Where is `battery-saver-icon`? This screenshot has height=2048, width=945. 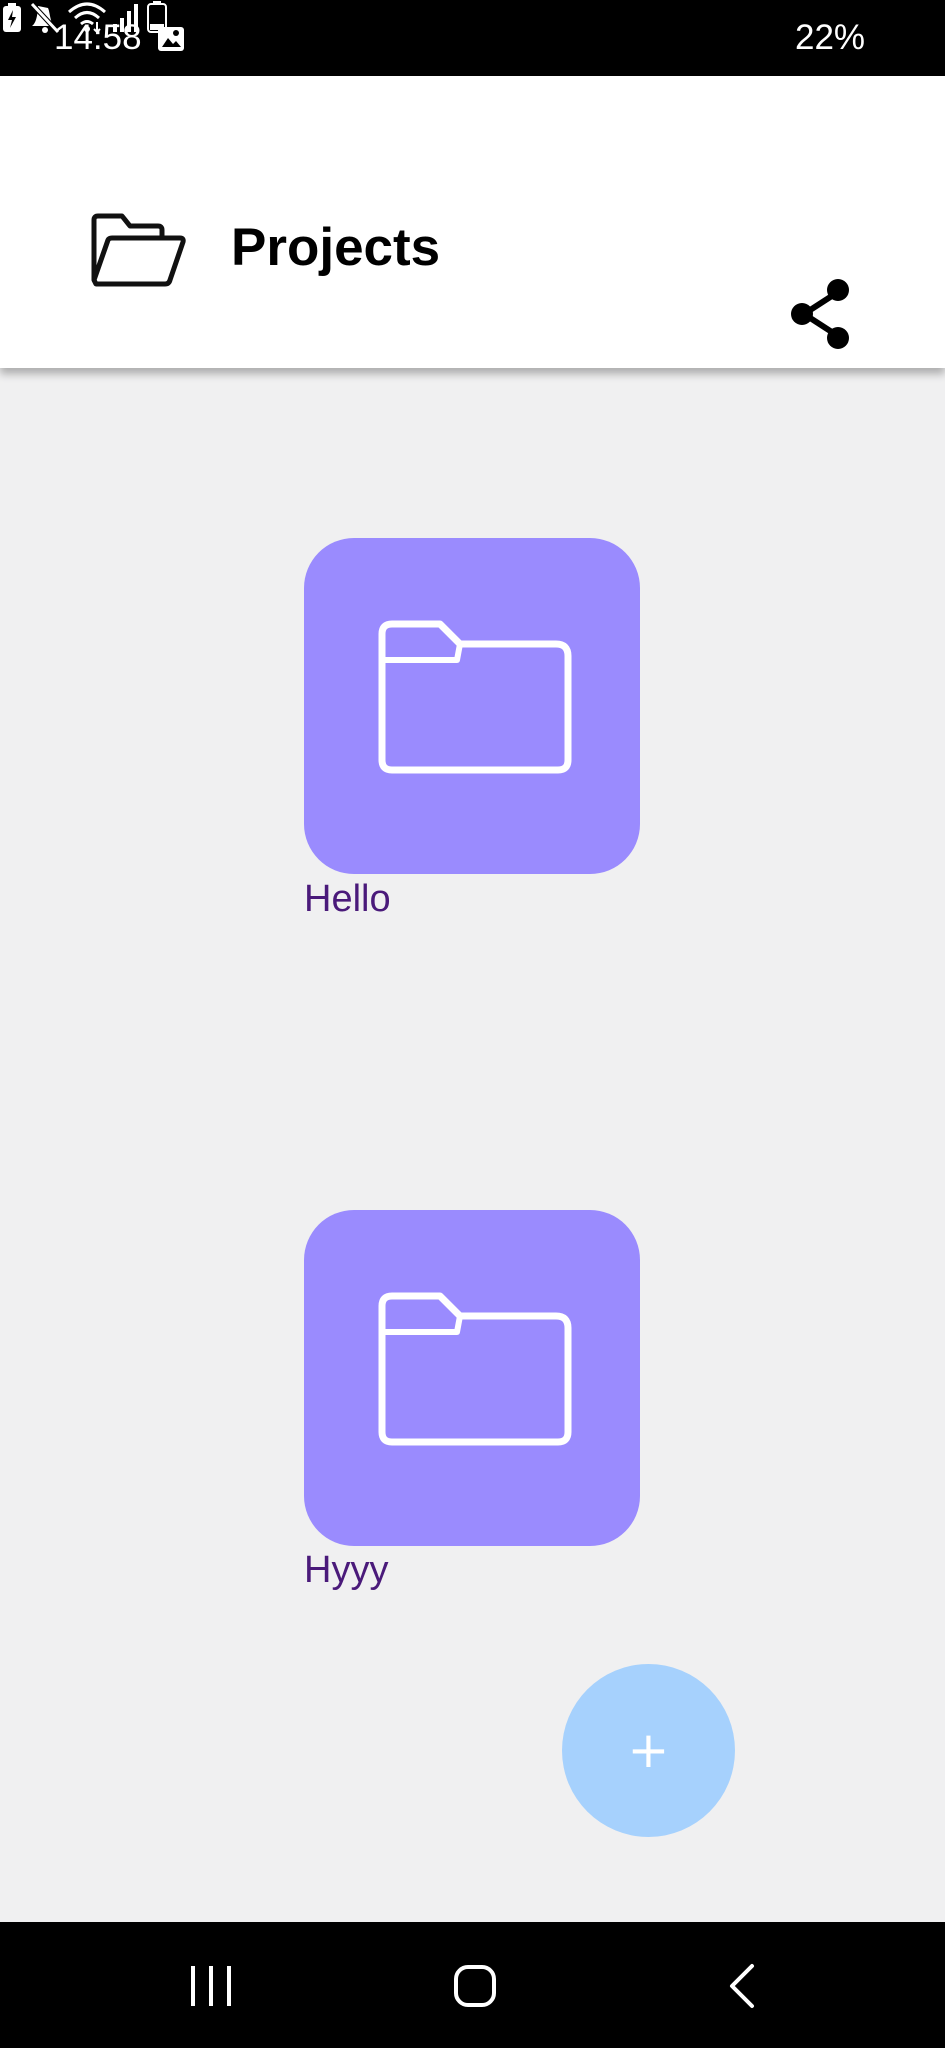
battery-saver-icon is located at coordinates (12, 17).